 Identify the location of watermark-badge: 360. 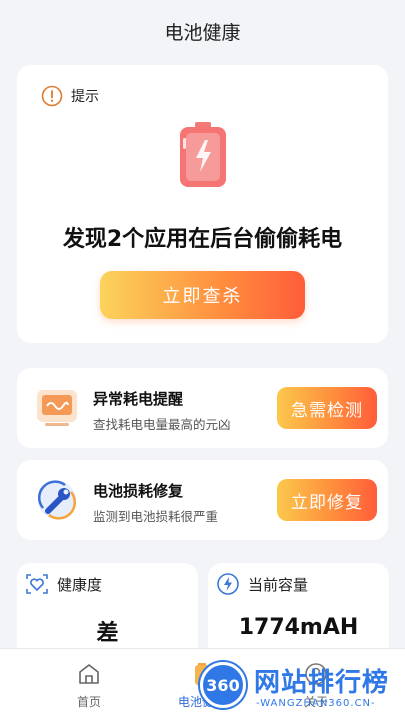
(223, 685).